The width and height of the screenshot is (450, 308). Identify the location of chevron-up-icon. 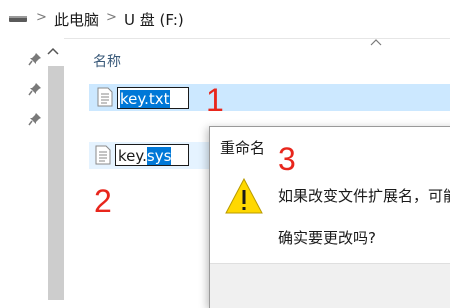
(53, 51).